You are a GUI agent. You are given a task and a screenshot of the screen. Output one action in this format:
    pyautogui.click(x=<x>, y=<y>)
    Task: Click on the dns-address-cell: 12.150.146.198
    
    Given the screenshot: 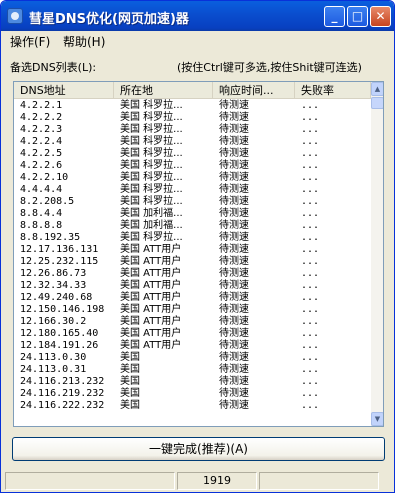 What is the action you would take?
    pyautogui.click(x=62, y=309)
    